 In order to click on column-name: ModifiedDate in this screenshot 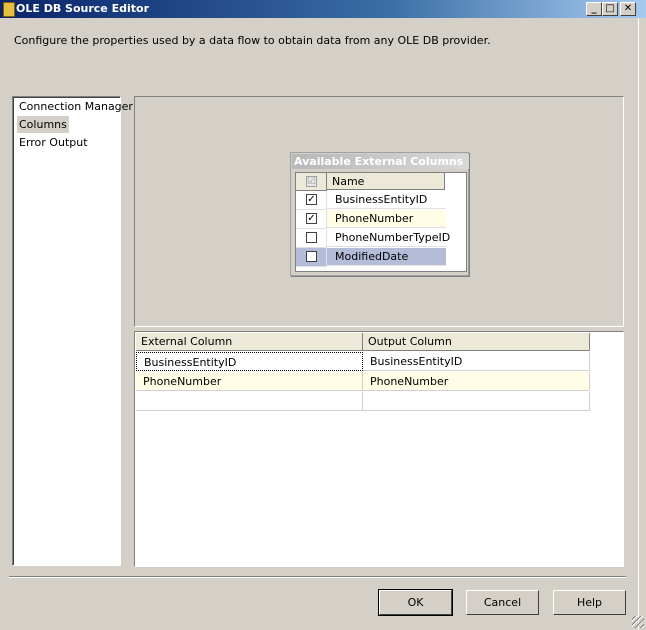, I will do `click(386, 257)`.